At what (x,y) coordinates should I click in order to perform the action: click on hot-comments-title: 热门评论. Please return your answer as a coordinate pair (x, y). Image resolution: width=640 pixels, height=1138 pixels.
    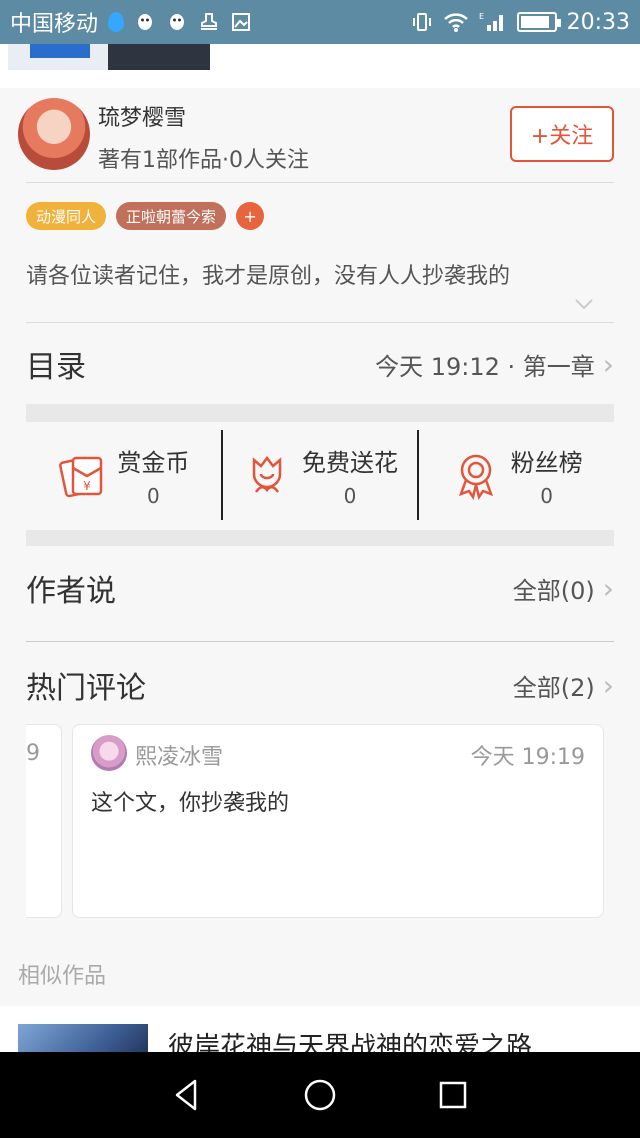
    Looking at the image, I should click on (86, 688).